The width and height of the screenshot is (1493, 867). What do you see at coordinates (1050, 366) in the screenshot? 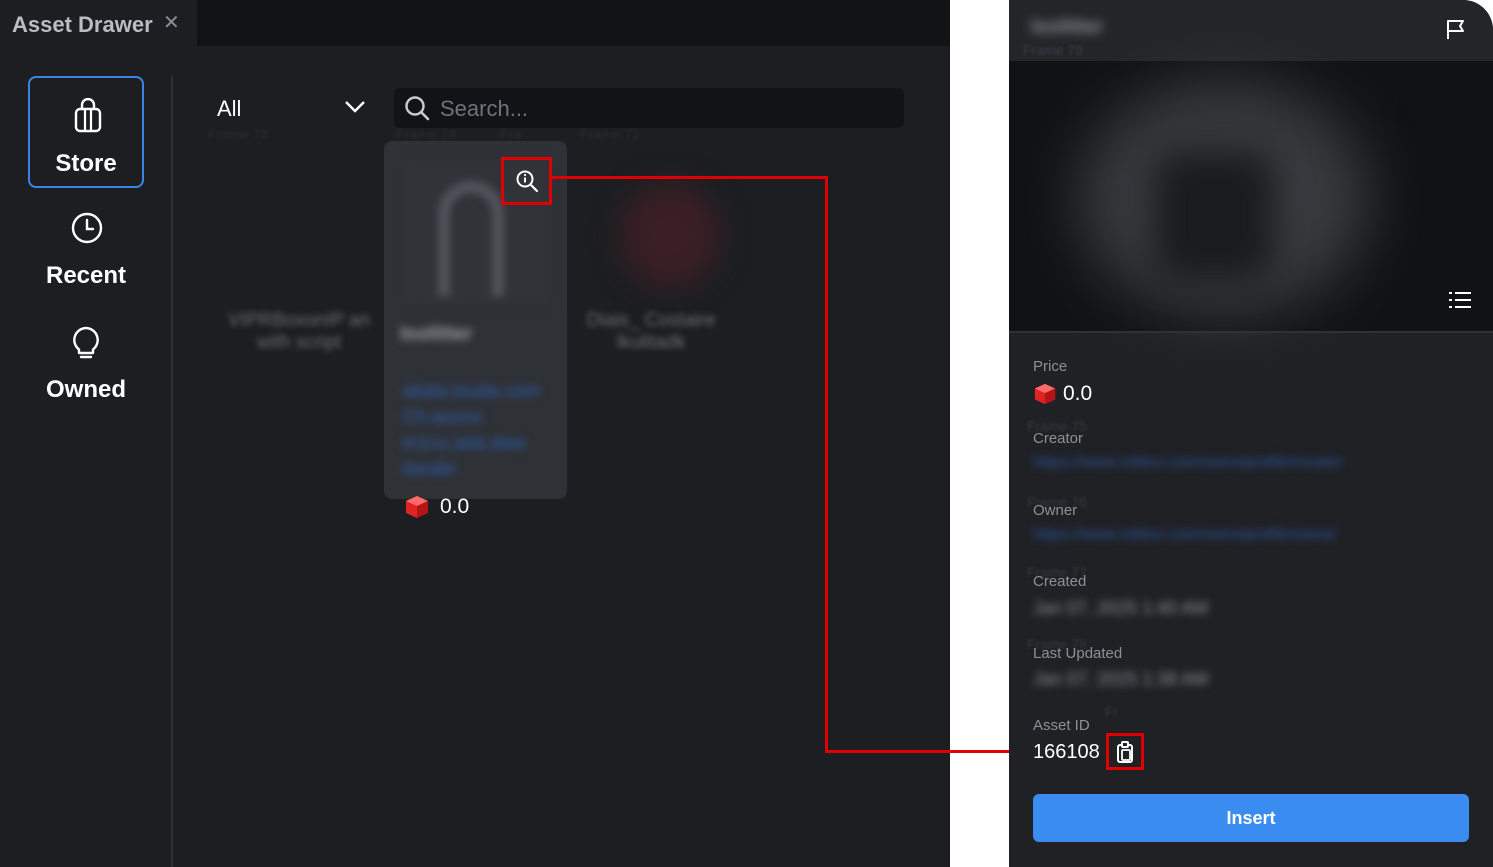
I see `price-label: Price` at bounding box center [1050, 366].